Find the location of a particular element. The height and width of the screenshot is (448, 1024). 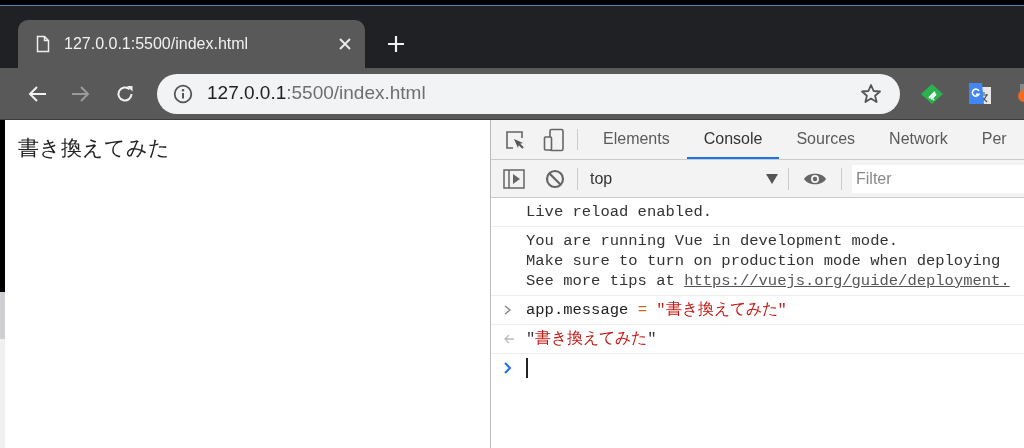

forward-arrow-icon is located at coordinates (81, 93).